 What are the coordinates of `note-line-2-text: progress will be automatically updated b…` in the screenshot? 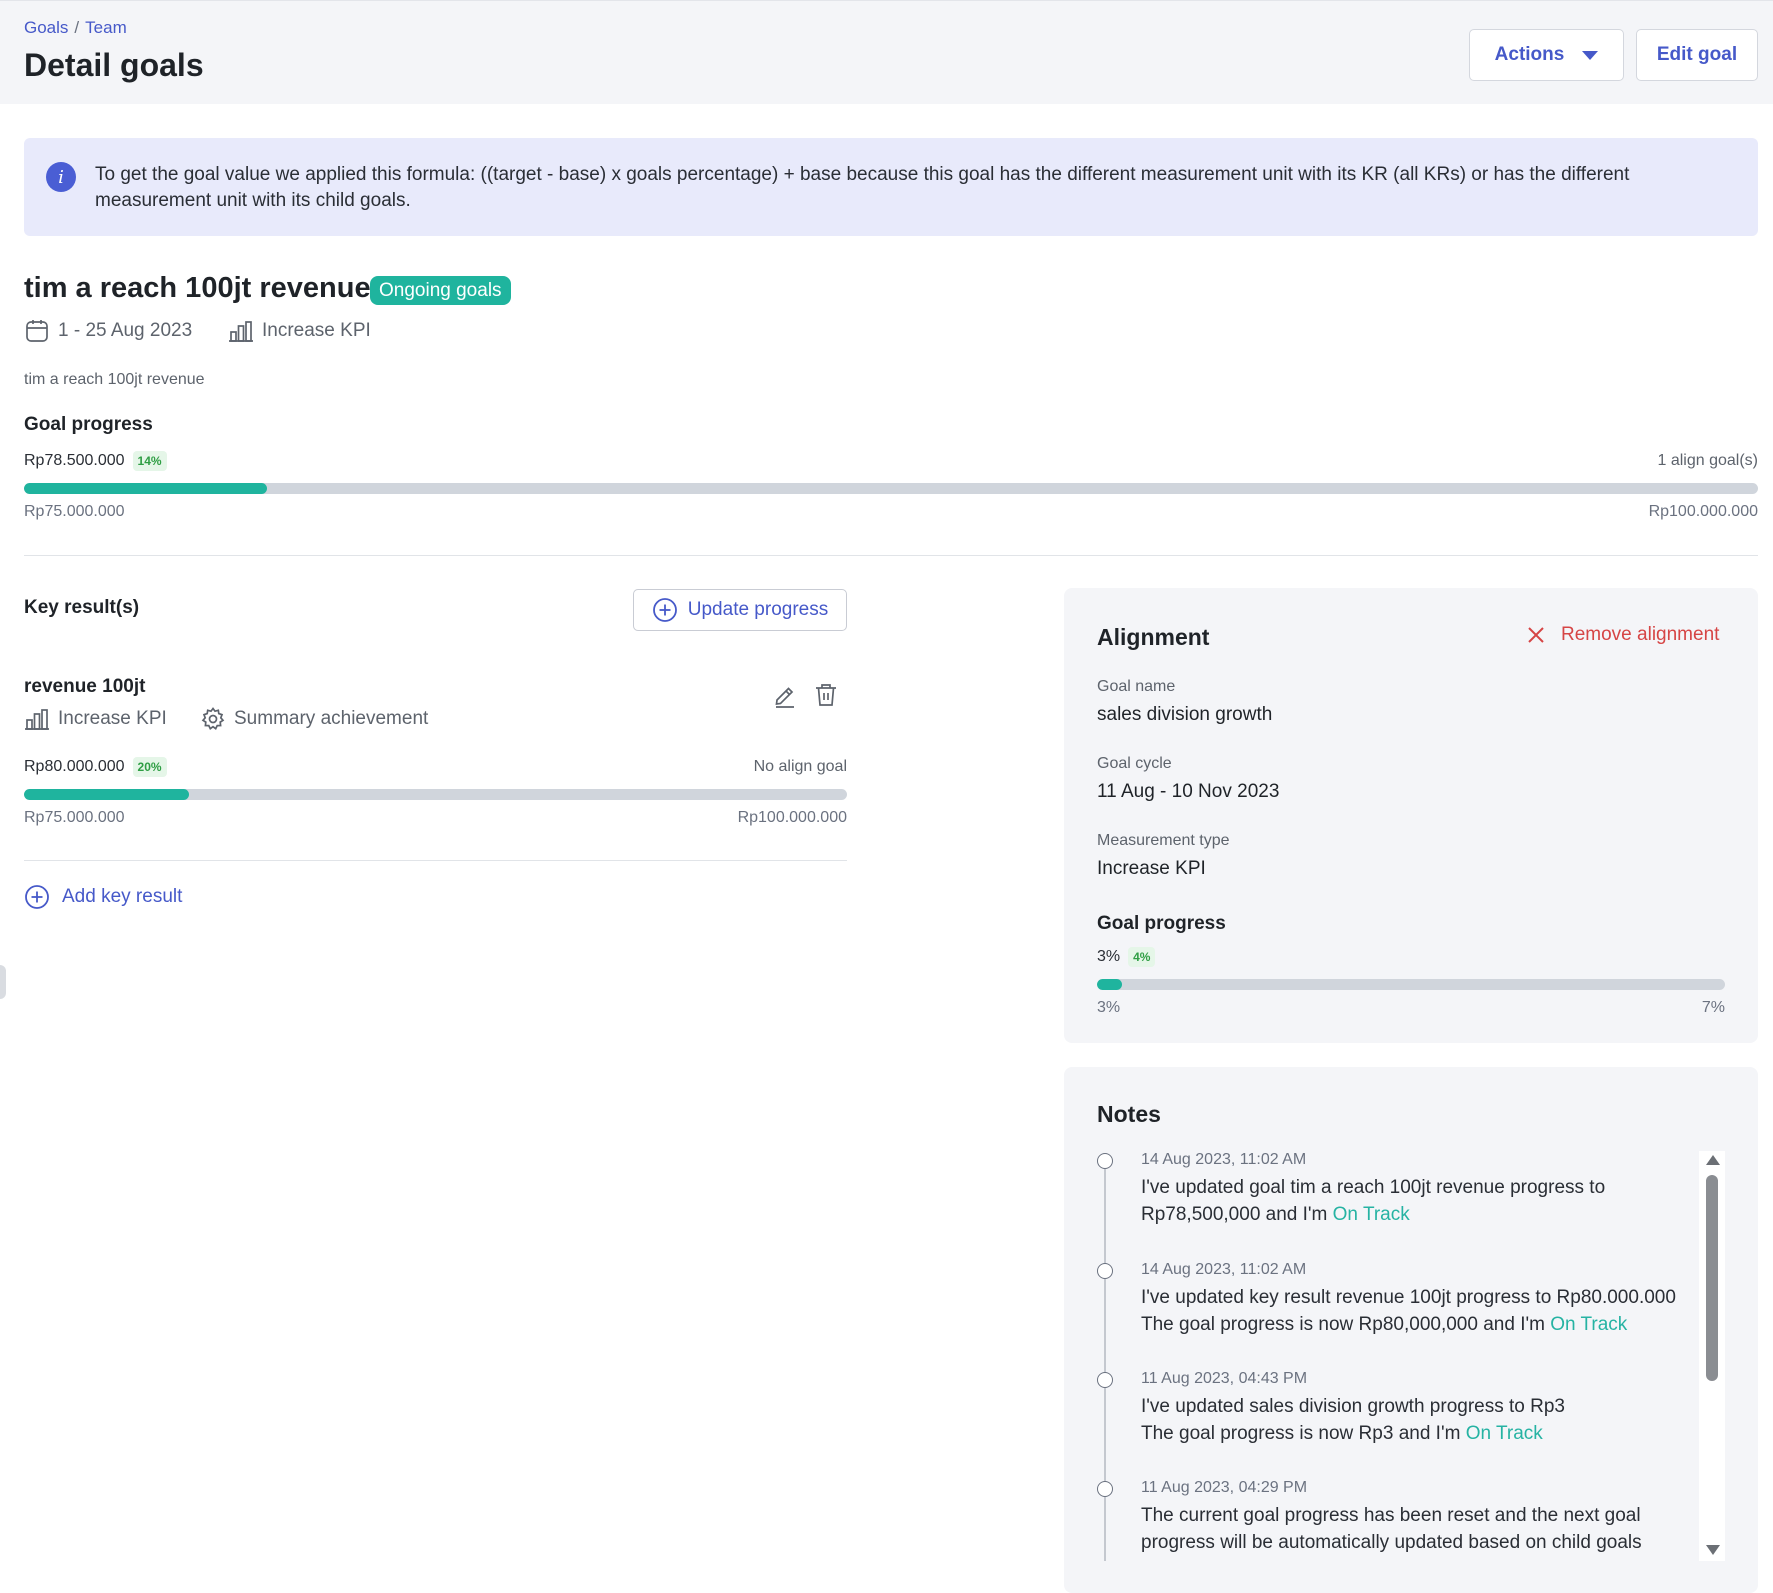 It's located at (1391, 1542).